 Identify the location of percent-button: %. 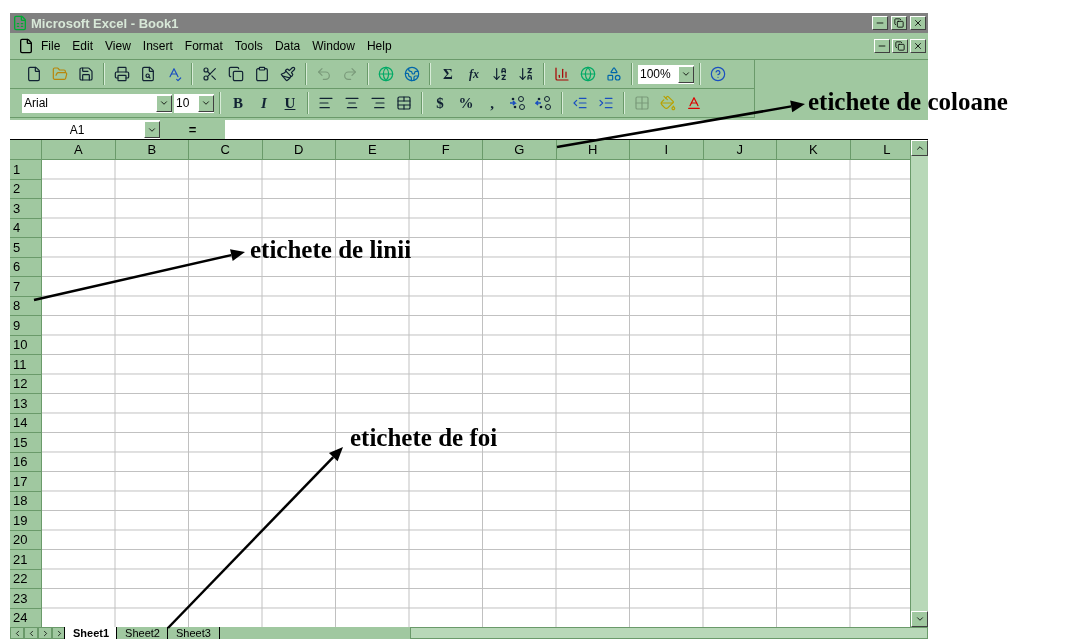
(466, 103).